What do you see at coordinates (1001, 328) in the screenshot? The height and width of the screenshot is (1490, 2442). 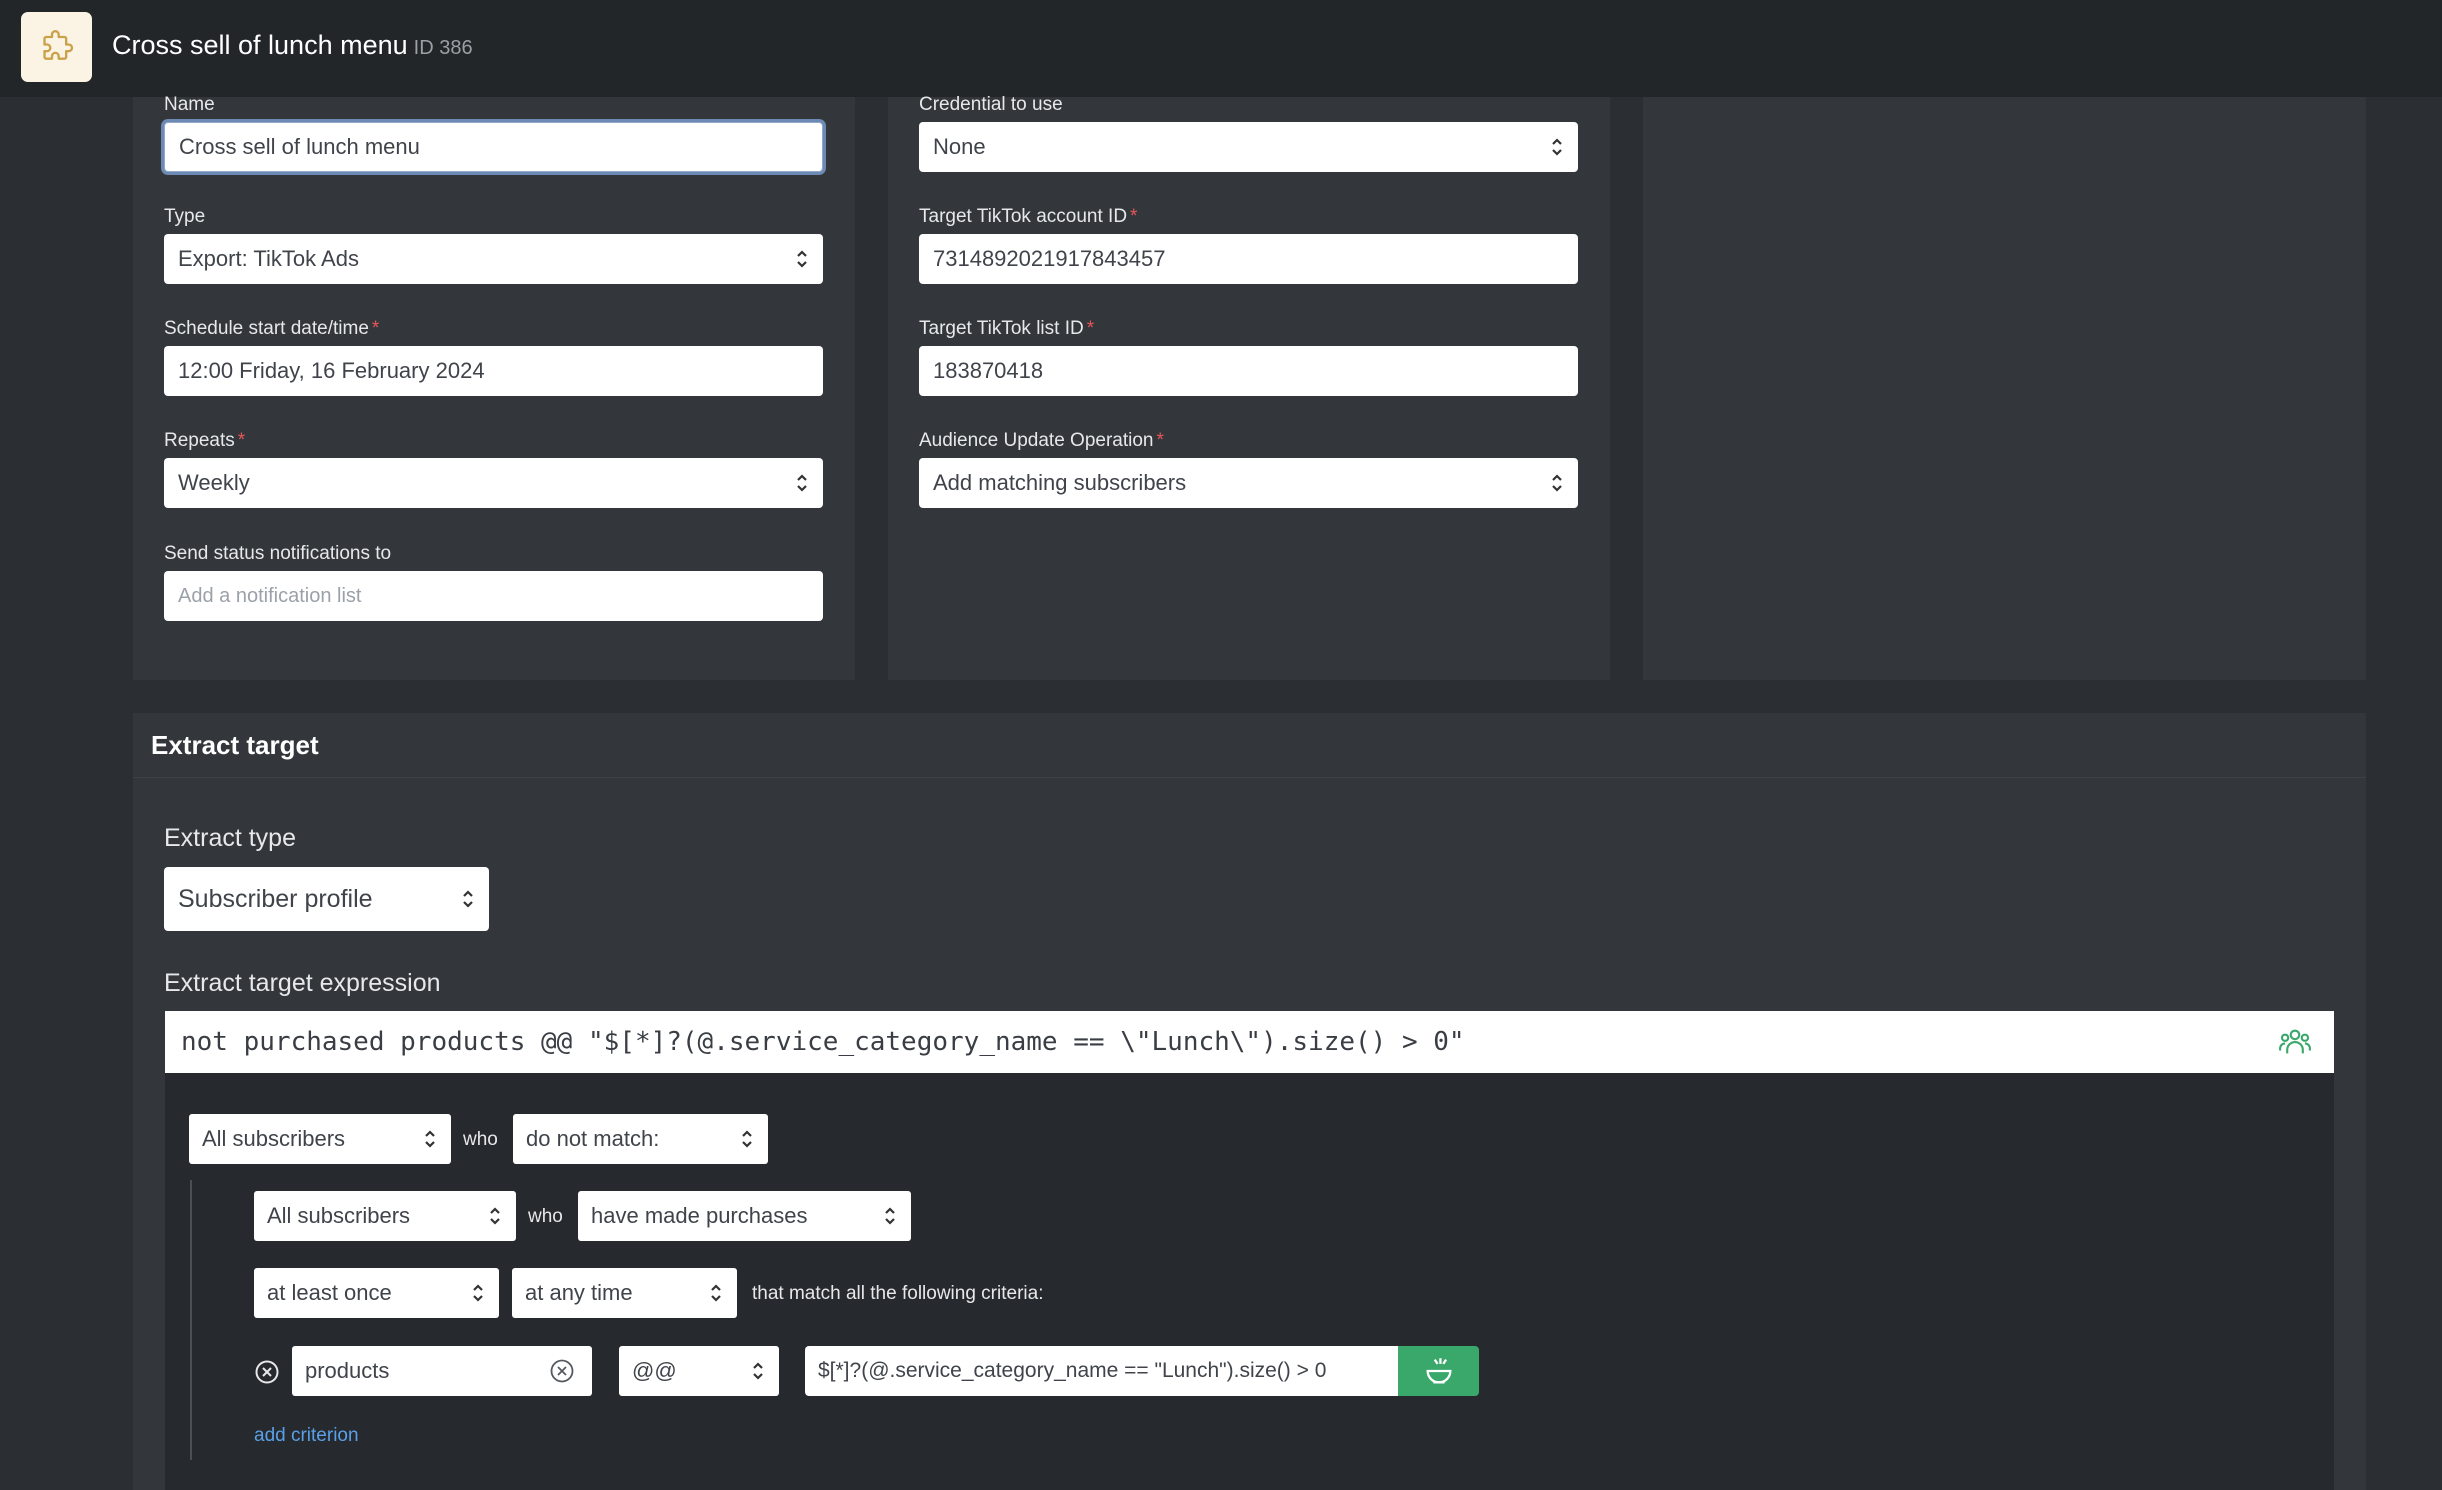 I see `list-label-text: Target TikTok list ID` at bounding box center [1001, 328].